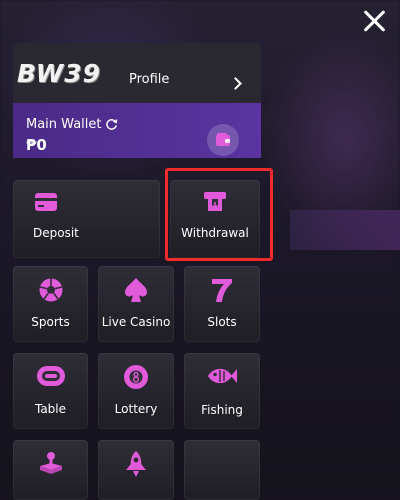 The height and width of the screenshot is (500, 400). Describe the element at coordinates (136, 464) in the screenshot. I see `rocket-icon` at that location.